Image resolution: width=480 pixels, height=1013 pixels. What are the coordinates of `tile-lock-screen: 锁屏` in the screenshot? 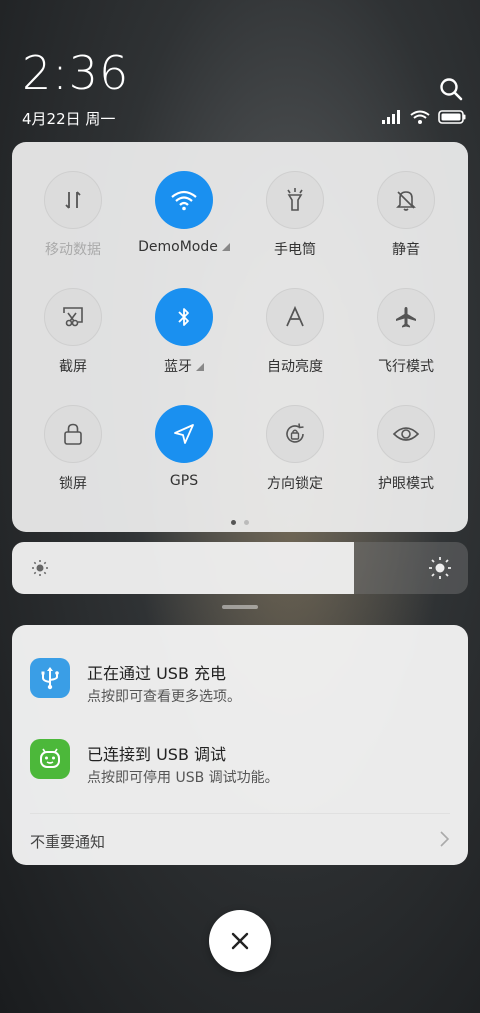 It's located at (73, 449).